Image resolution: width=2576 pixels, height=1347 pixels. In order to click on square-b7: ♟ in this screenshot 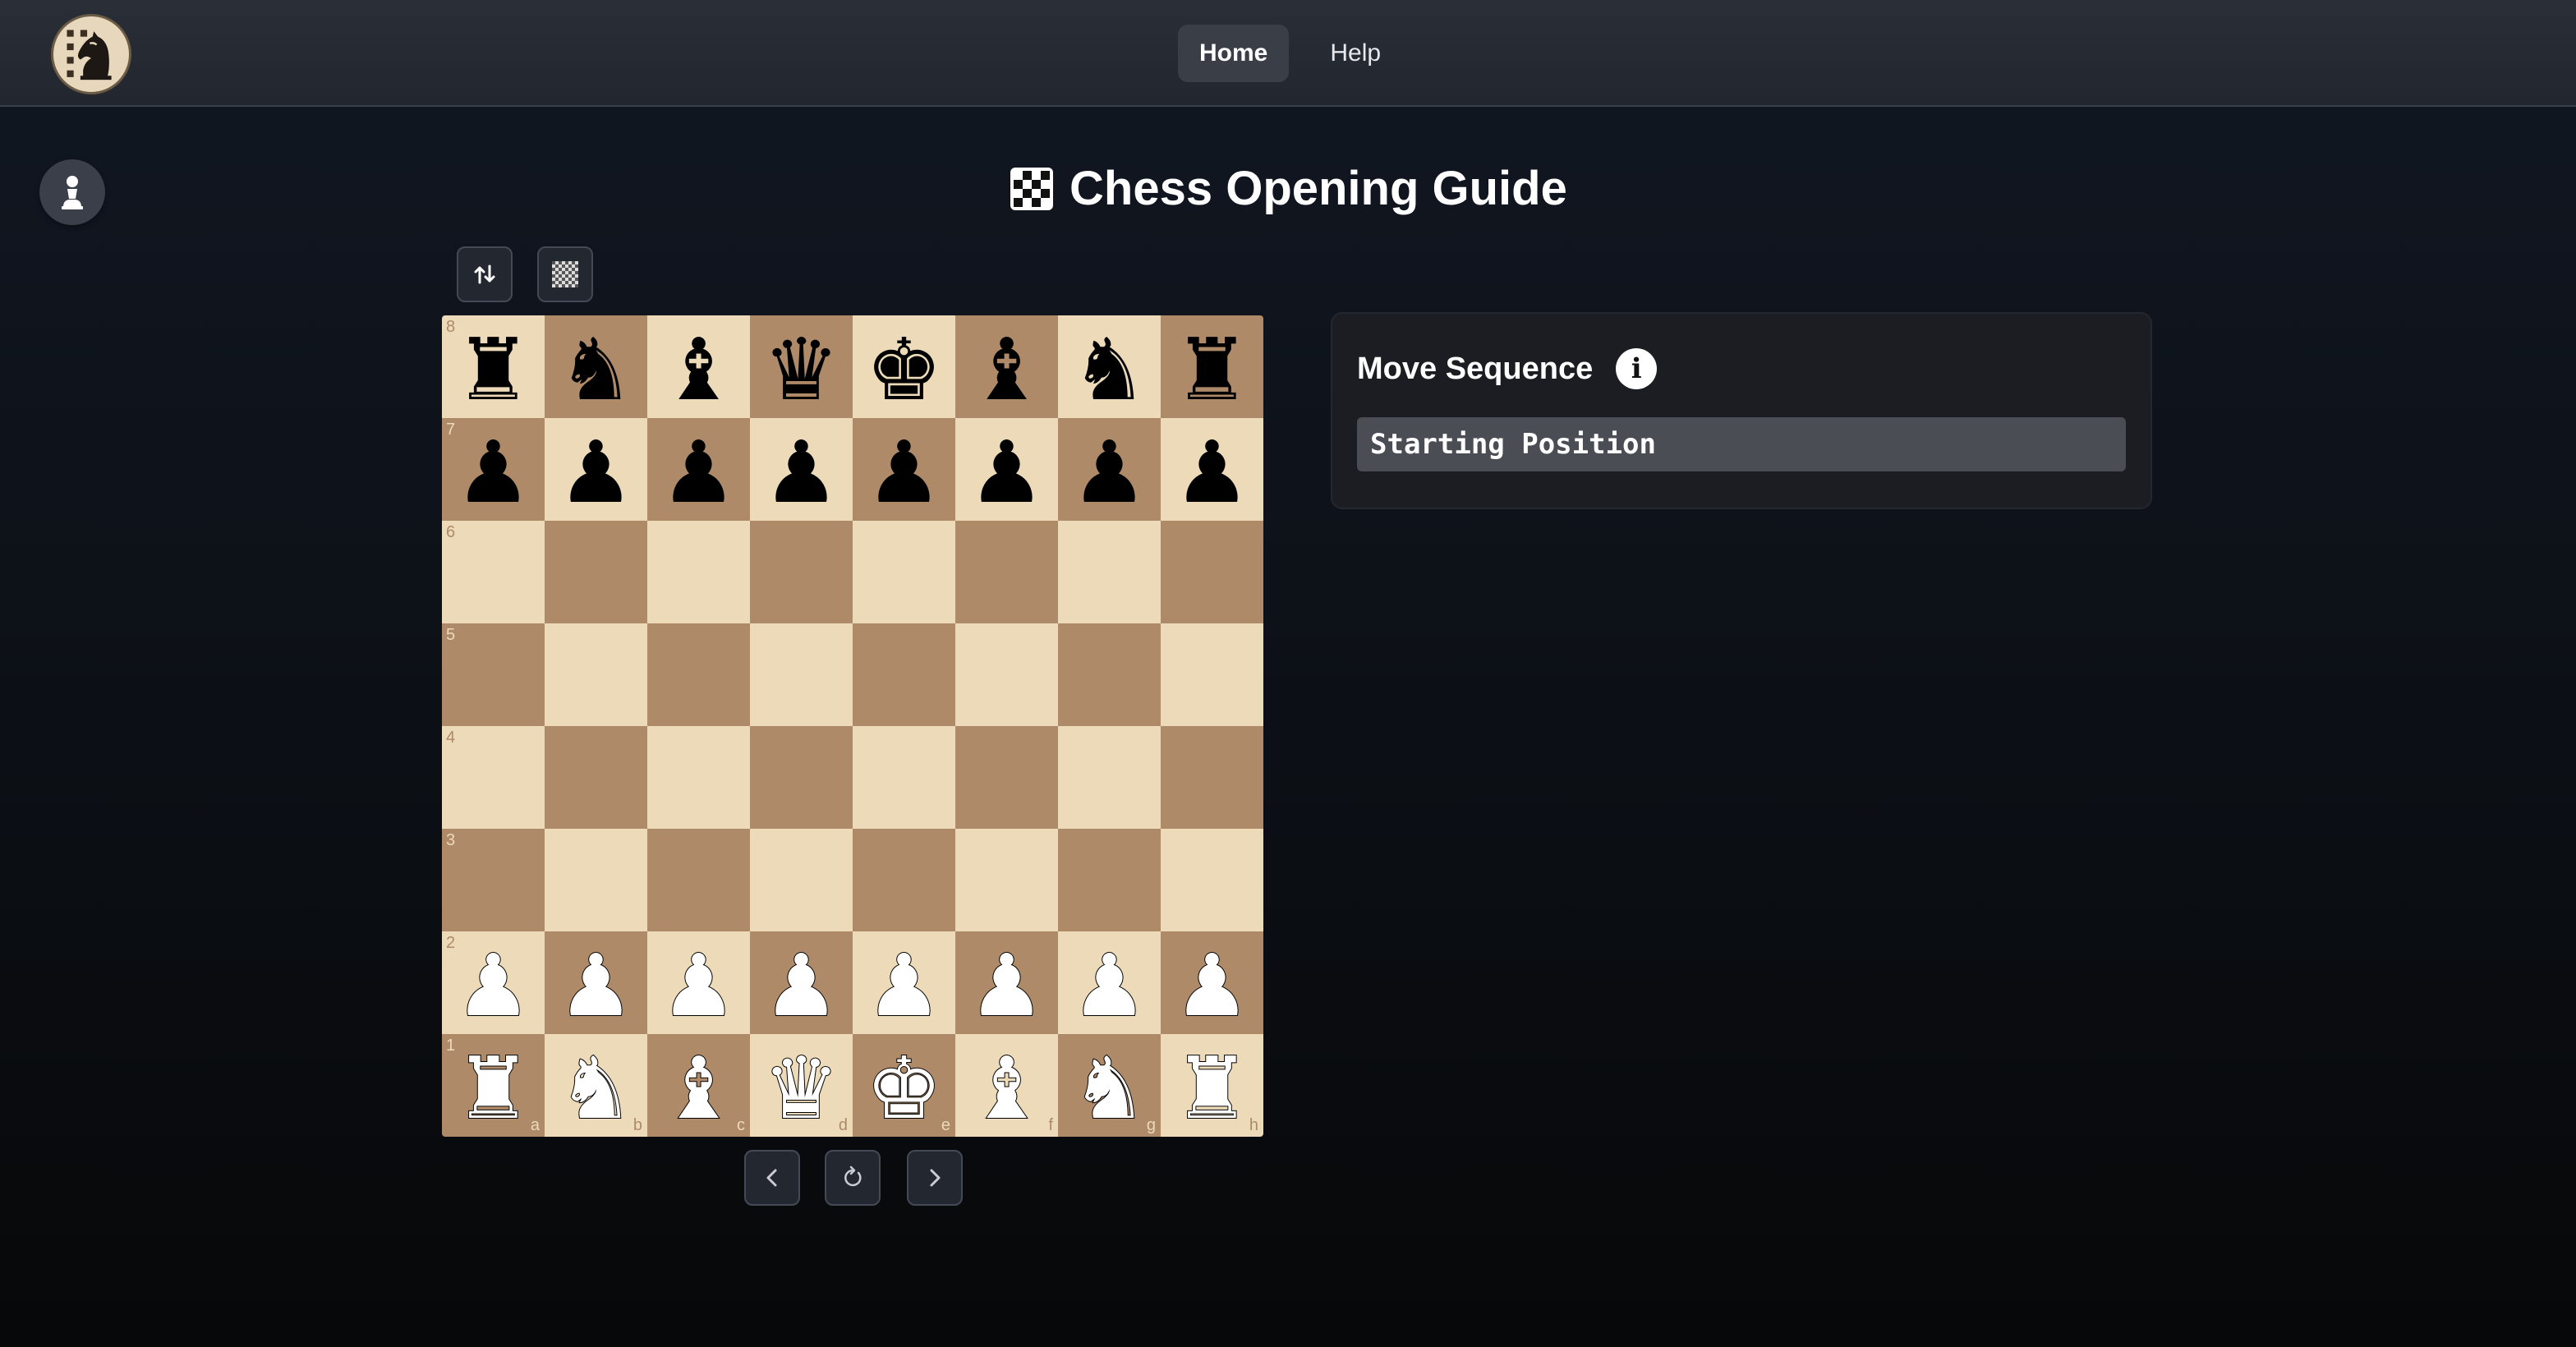, I will do `click(596, 469)`.